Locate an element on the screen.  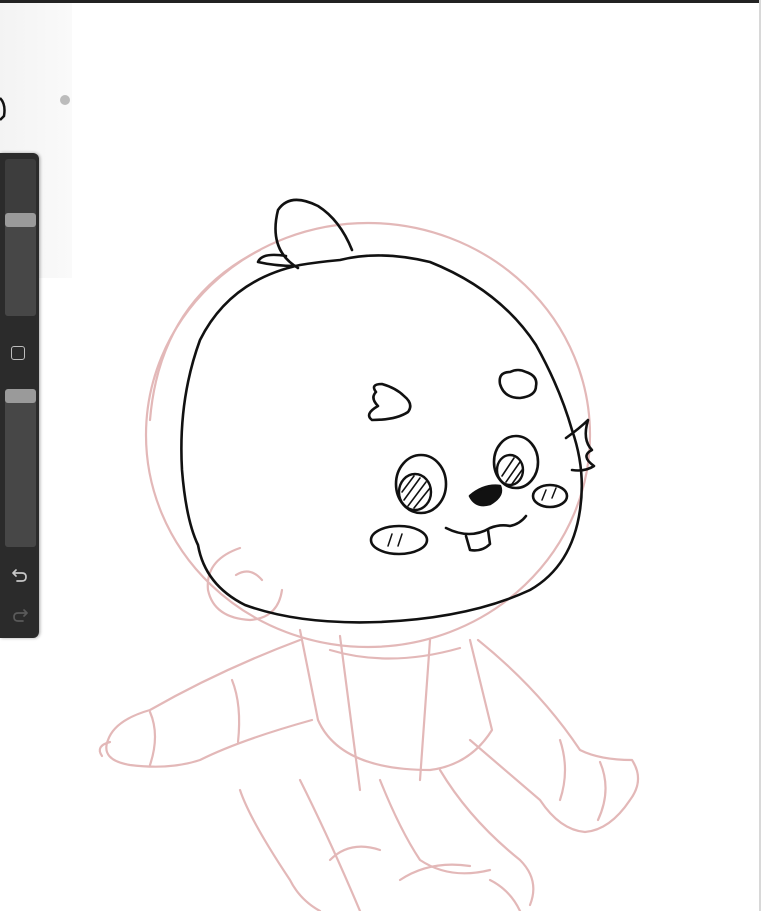
brush-opacity-fill is located at coordinates (20, 471).